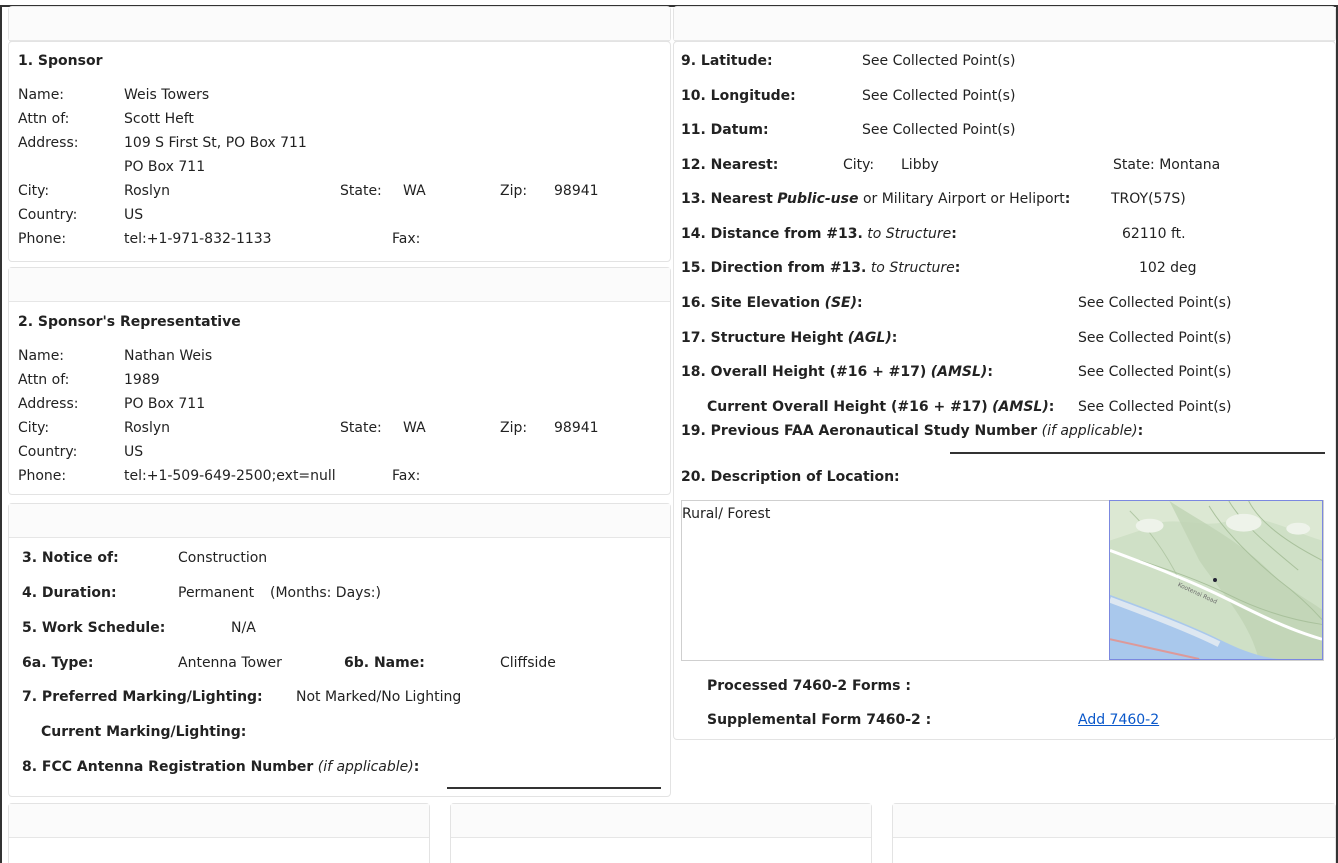 Image resolution: width=1338 pixels, height=863 pixels. What do you see at coordinates (576, 428) in the screenshot?
I see `rep-zip-value: 98941` at bounding box center [576, 428].